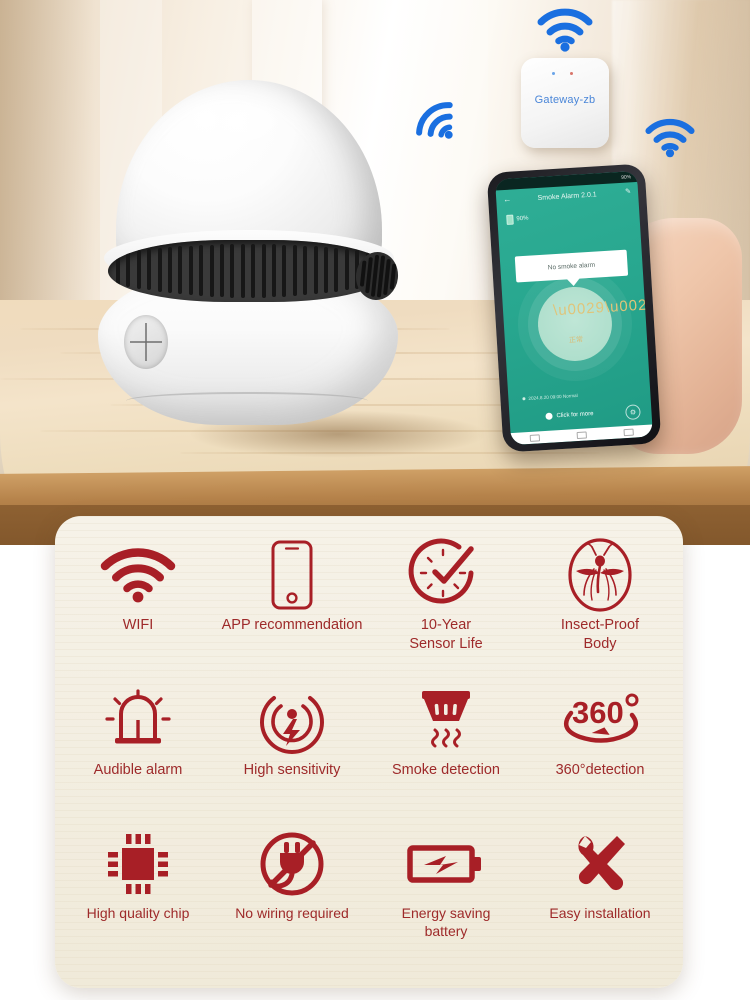  I want to click on feature-high-quality-chip: High quality chip, so click(138, 899).